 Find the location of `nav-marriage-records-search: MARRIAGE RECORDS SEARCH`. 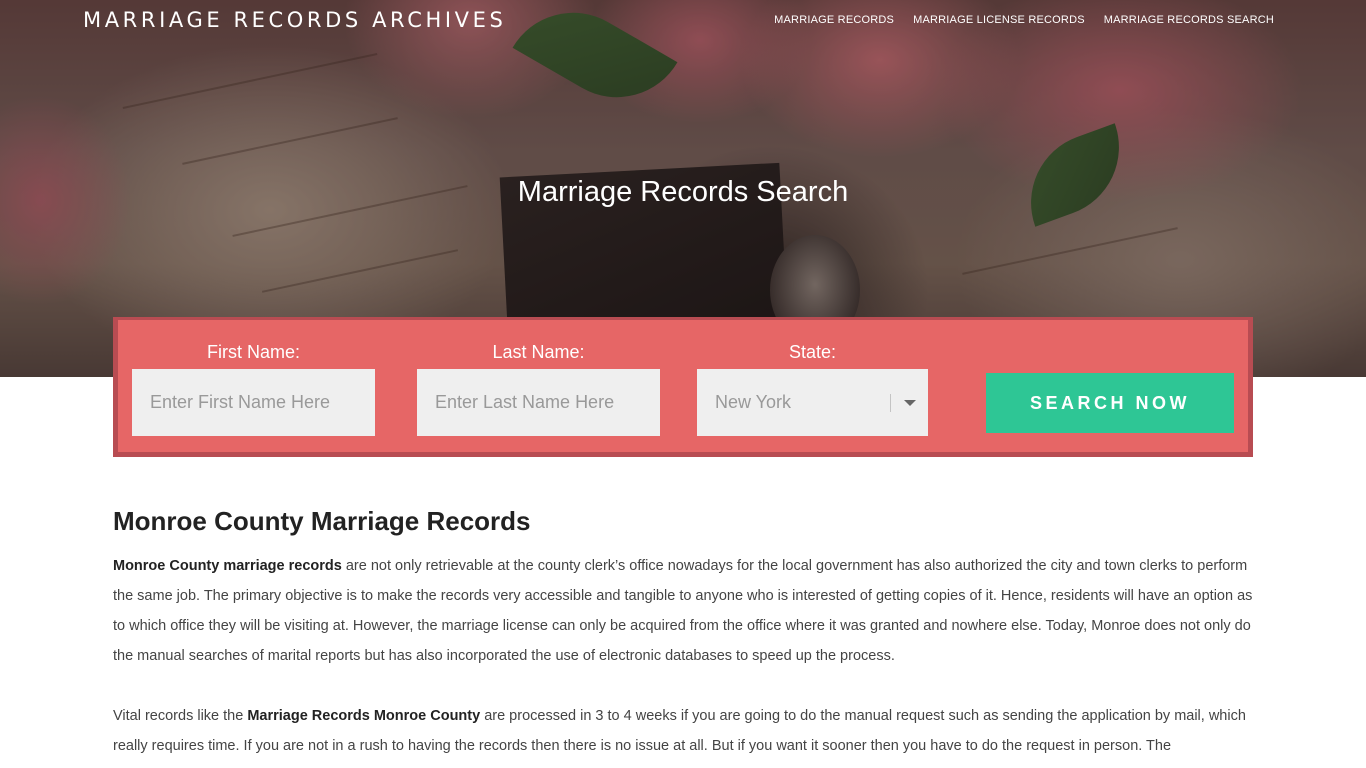

nav-marriage-records-search: MARRIAGE RECORDS SEARCH is located at coordinates (1189, 20).